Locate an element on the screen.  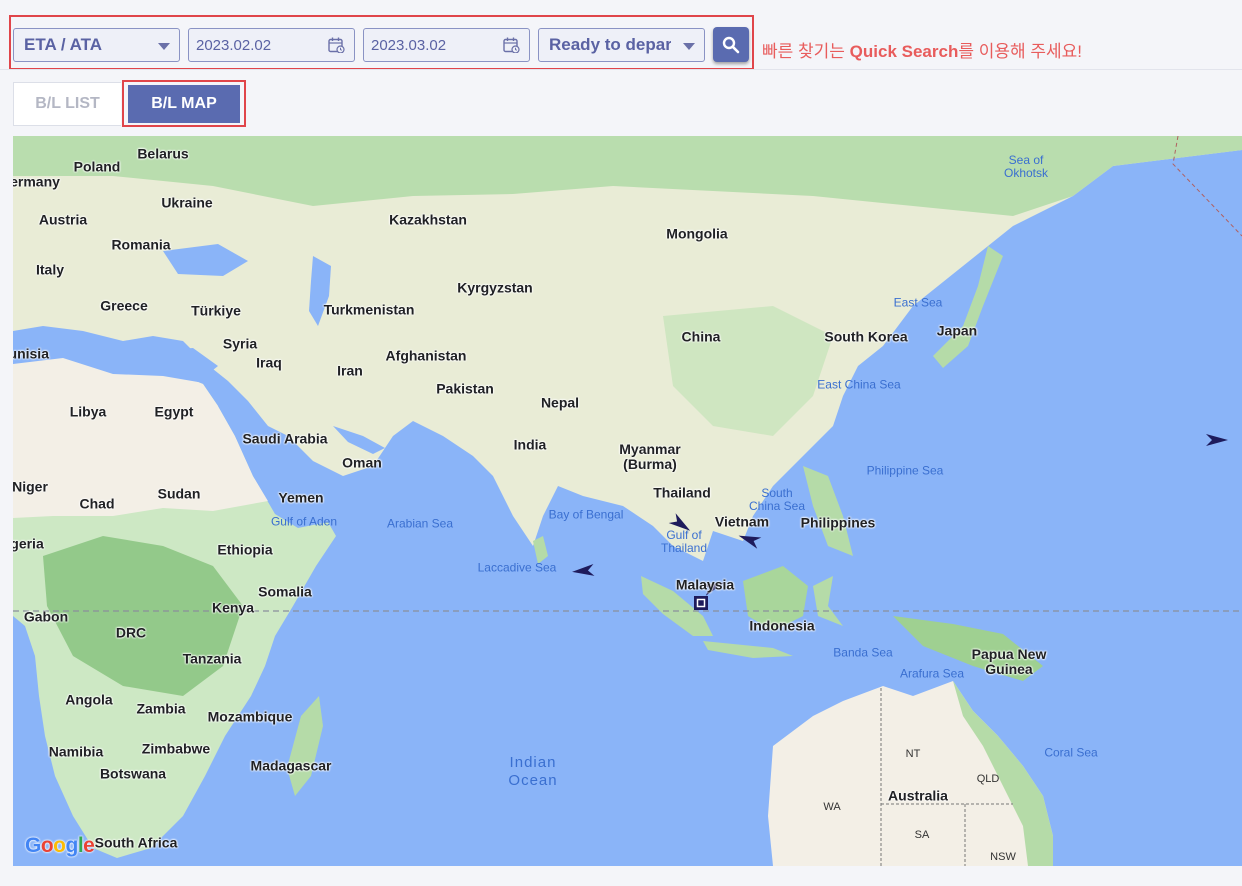
country-label: Madagascar is located at coordinates (291, 765).